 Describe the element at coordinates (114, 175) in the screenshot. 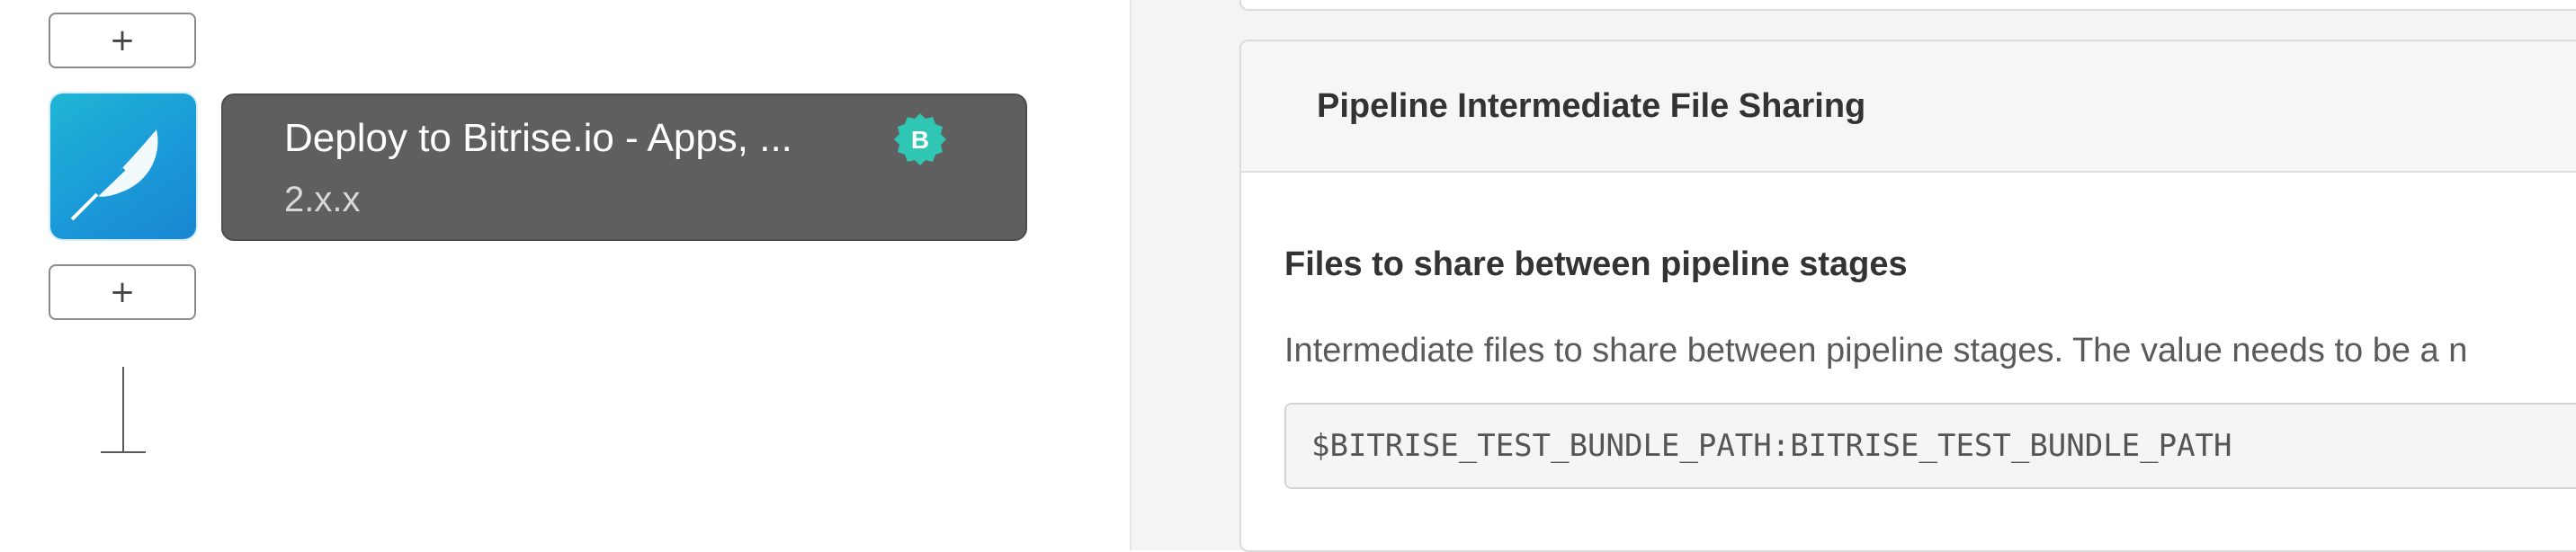

I see `rocket-feather-icon-svg` at that location.